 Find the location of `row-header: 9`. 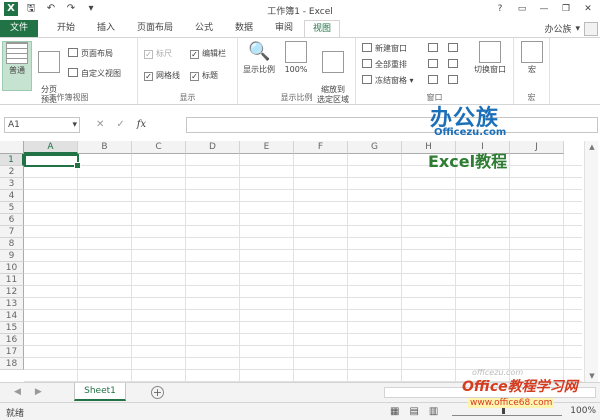

row-header: 9 is located at coordinates (12, 256).